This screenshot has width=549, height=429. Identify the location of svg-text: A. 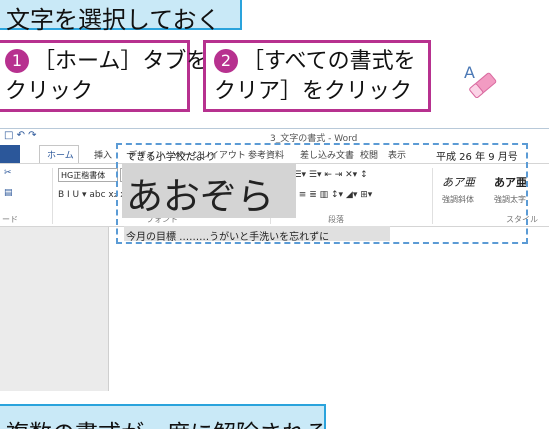
(469, 72).